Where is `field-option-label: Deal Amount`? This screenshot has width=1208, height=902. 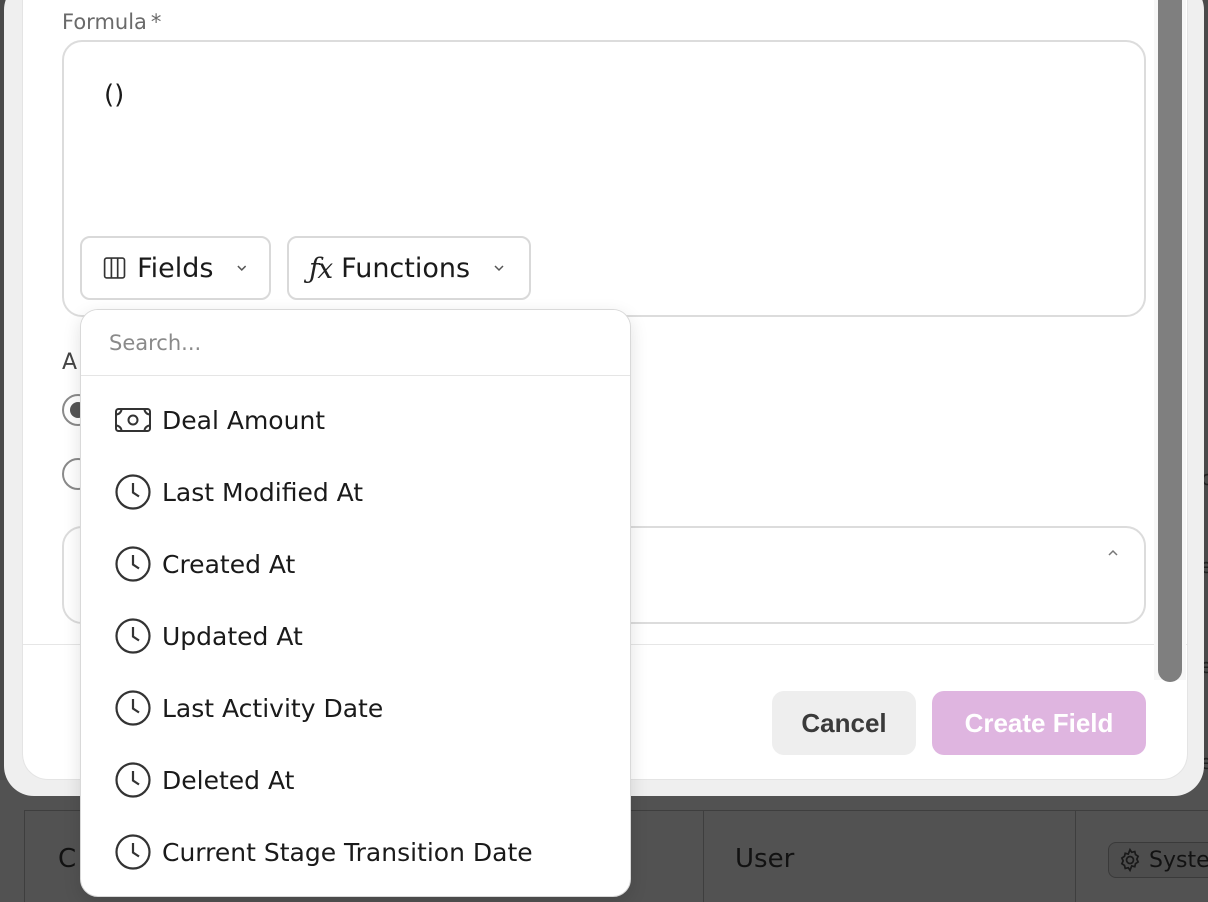
field-option-label: Deal Amount is located at coordinates (244, 420).